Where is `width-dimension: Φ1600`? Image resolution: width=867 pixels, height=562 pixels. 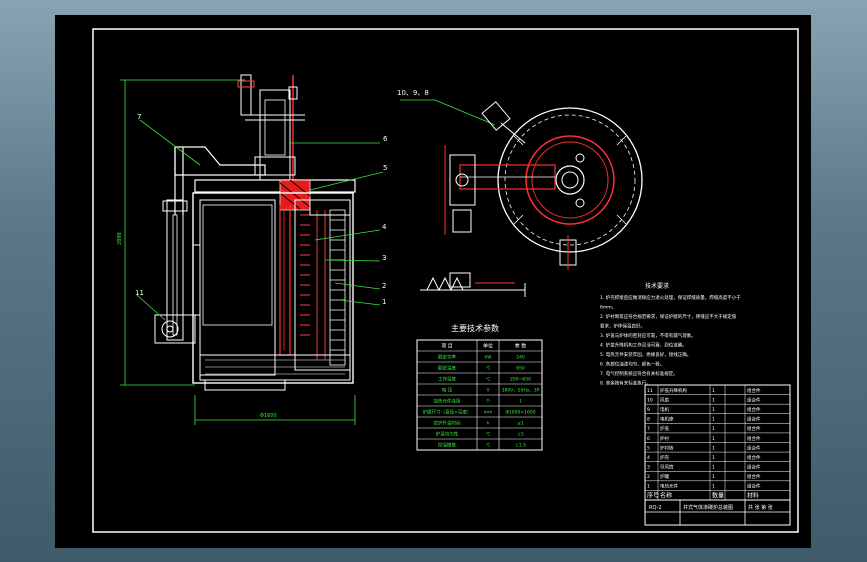
width-dimension: Φ1600 is located at coordinates (268, 416).